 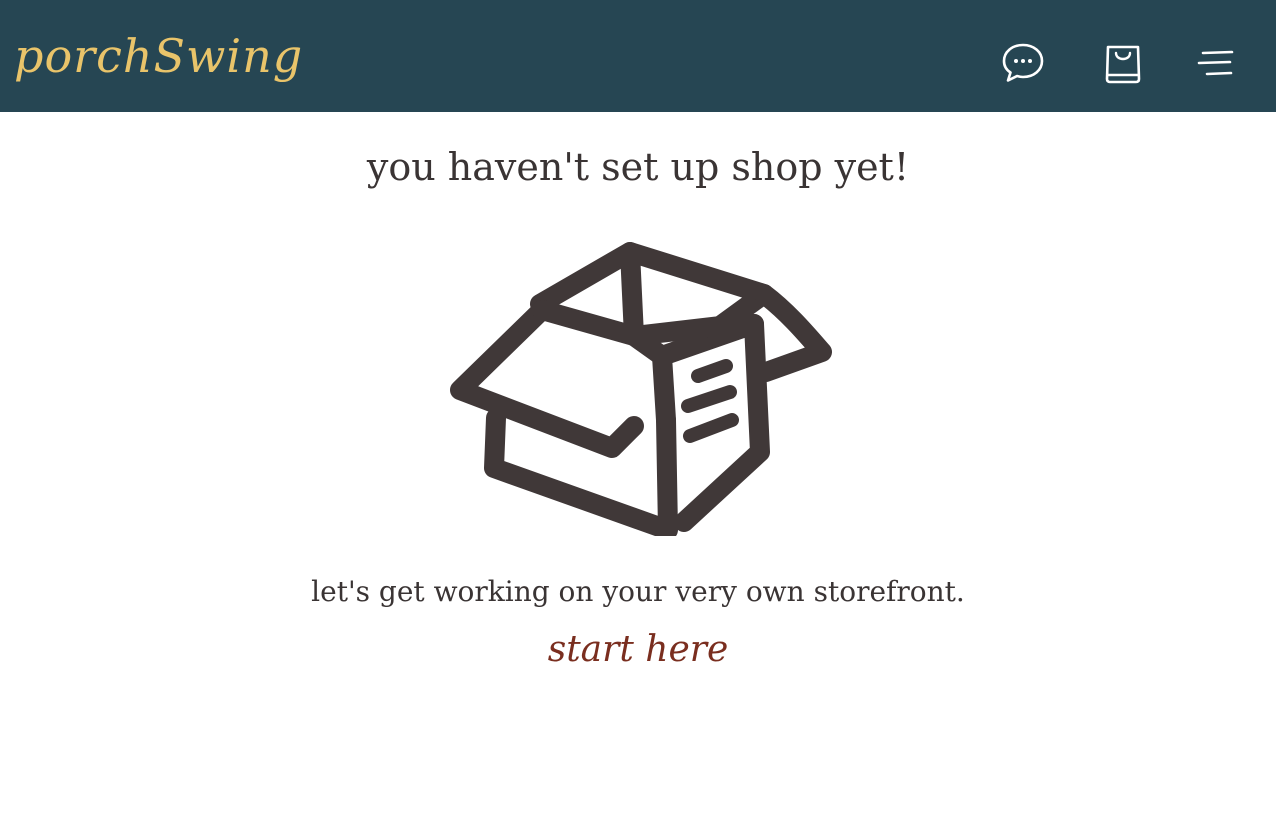 I want to click on open-box-illustration, so click(x=640, y=390).